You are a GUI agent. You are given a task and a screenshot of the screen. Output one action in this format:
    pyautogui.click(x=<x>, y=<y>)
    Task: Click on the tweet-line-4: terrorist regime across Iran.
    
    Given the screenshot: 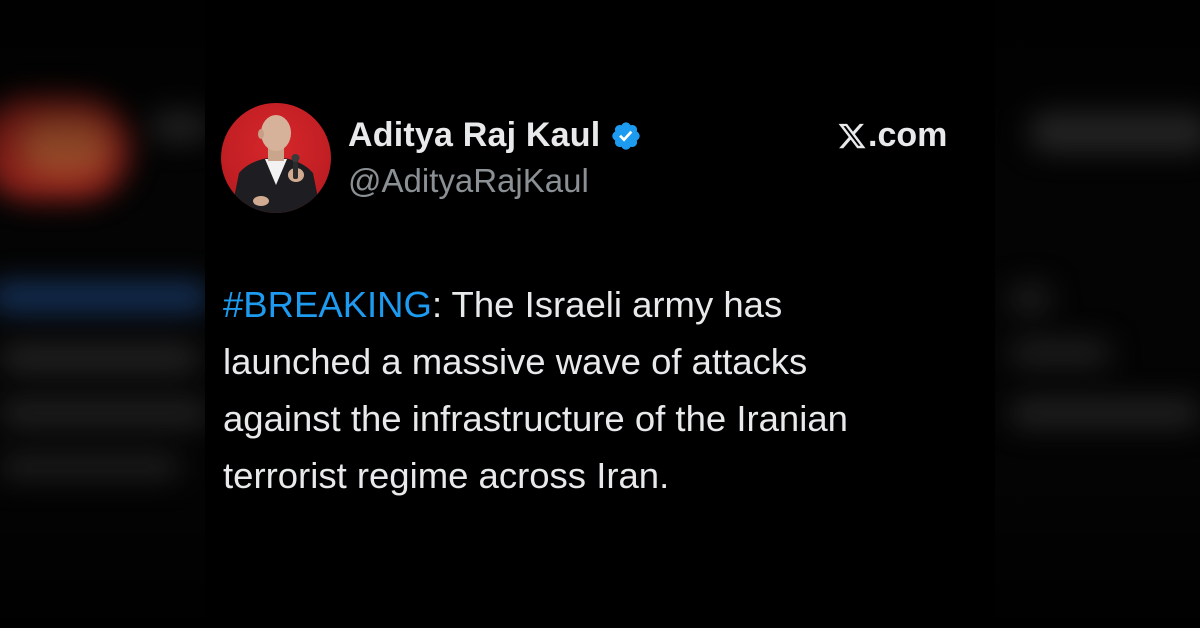 What is the action you would take?
    pyautogui.click(x=446, y=475)
    